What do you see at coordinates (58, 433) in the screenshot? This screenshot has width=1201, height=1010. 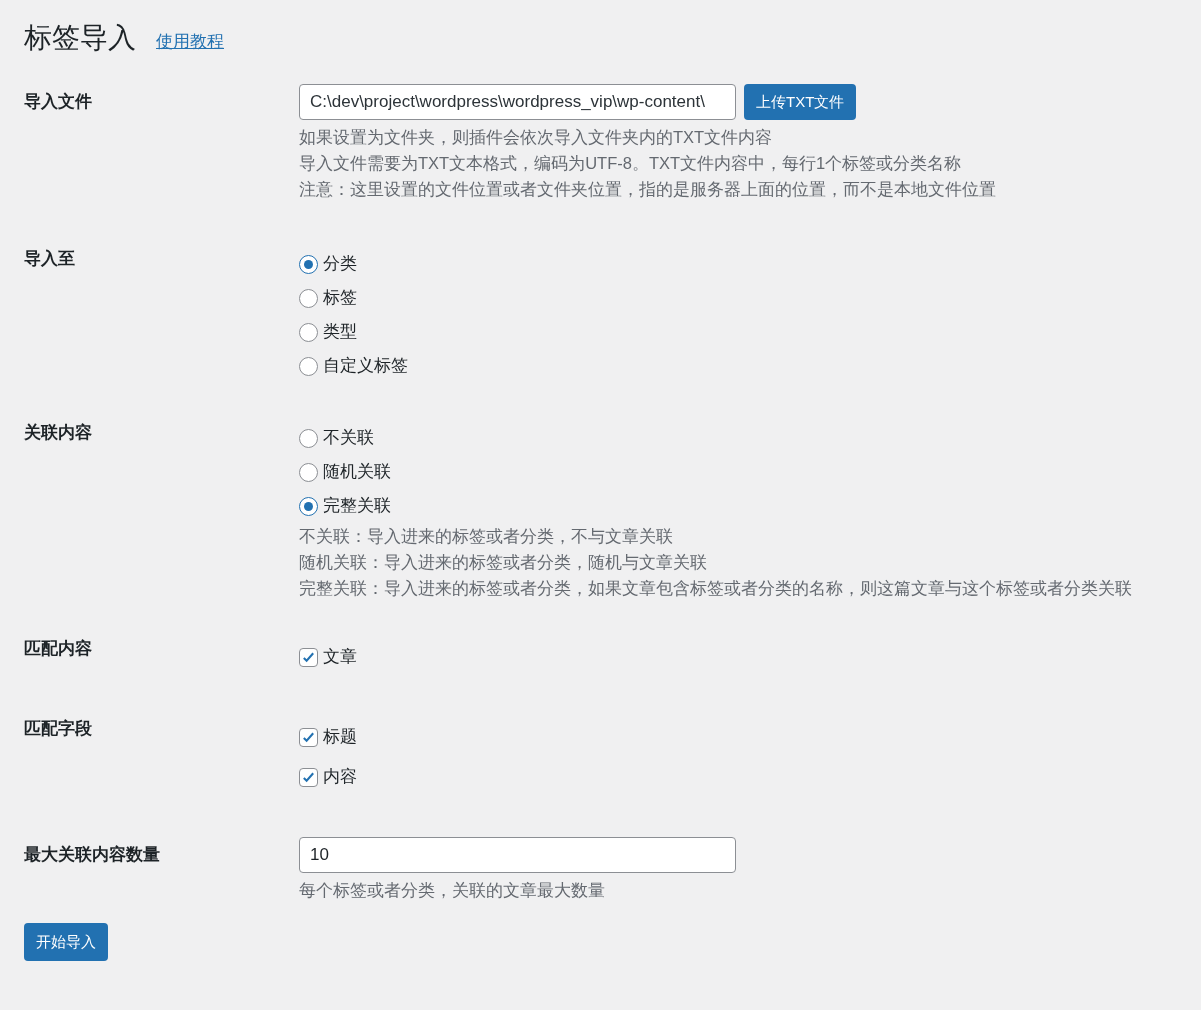 I see `field-label: 关联内容` at bounding box center [58, 433].